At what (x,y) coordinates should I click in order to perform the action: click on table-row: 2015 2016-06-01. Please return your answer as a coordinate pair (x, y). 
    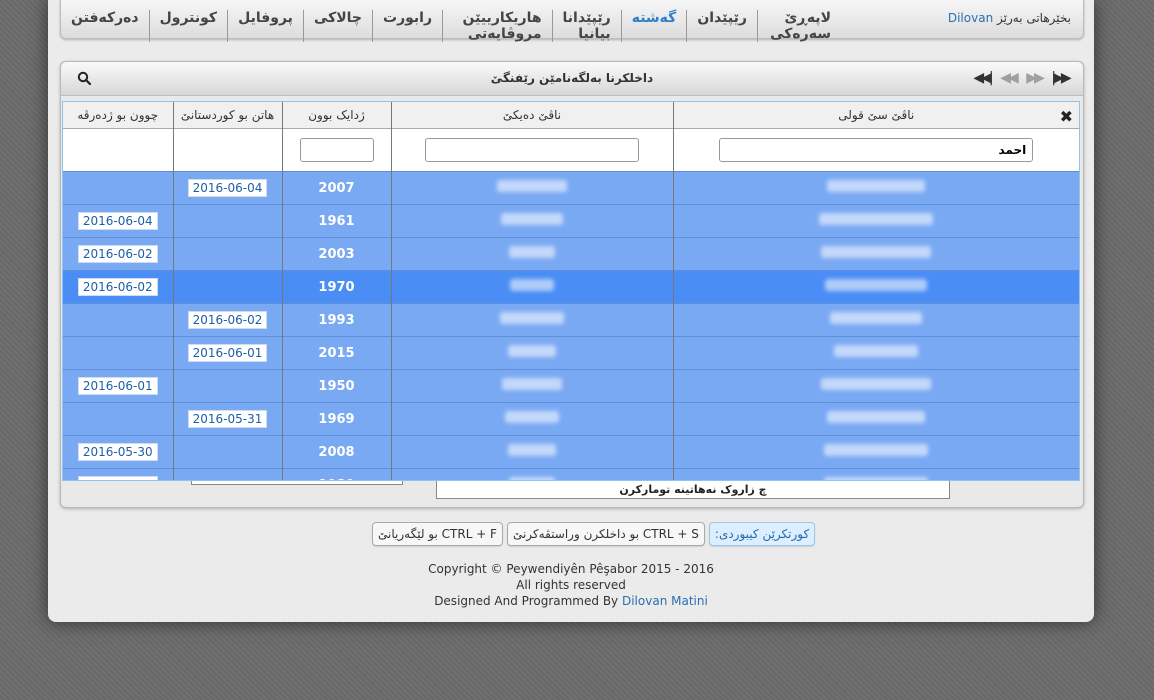
    Looking at the image, I should click on (571, 353).